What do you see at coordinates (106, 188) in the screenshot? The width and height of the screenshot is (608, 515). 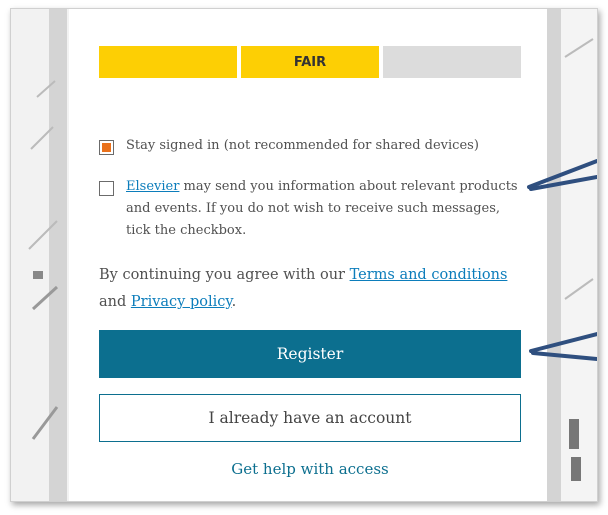 I see `marketing-opt-out-checkbox` at bounding box center [106, 188].